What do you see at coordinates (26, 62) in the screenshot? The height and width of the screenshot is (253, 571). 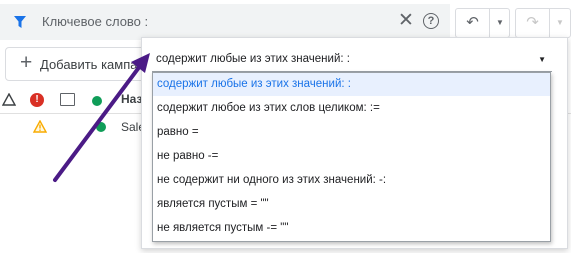 I see `plus-icon: +` at bounding box center [26, 62].